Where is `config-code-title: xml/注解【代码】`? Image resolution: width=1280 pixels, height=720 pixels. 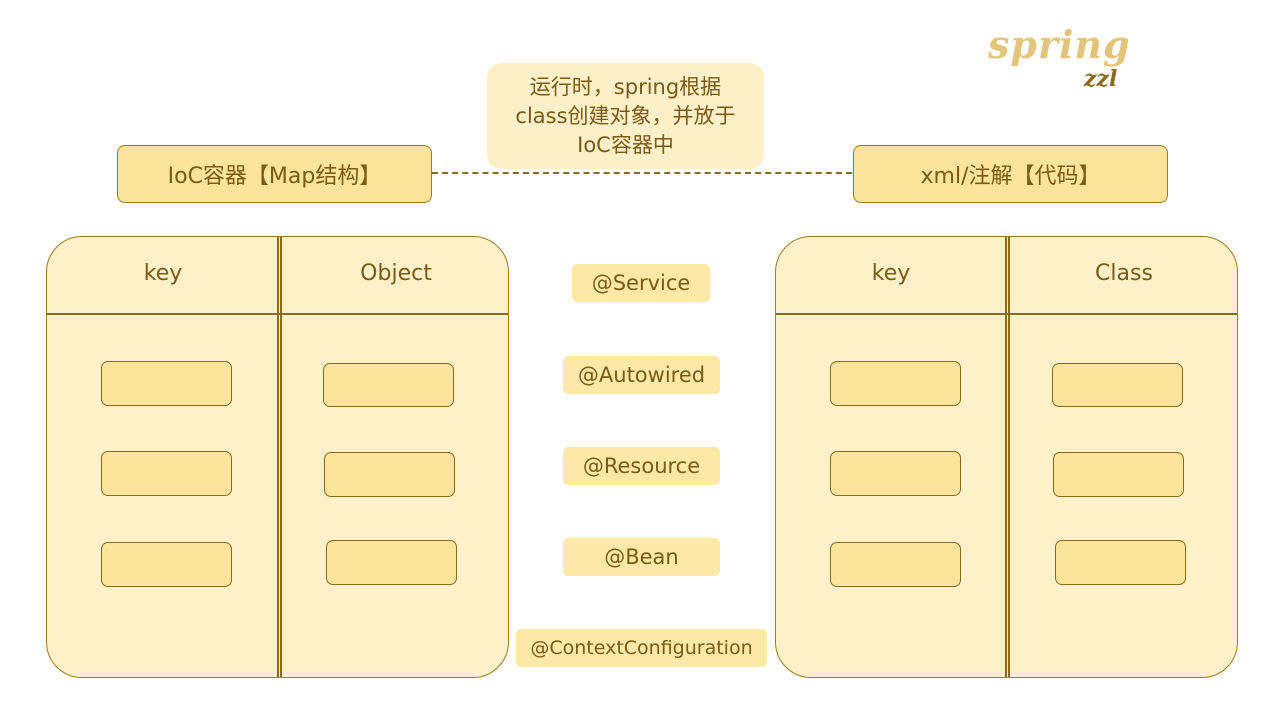 config-code-title: xml/注解【代码】 is located at coordinates (1010, 174).